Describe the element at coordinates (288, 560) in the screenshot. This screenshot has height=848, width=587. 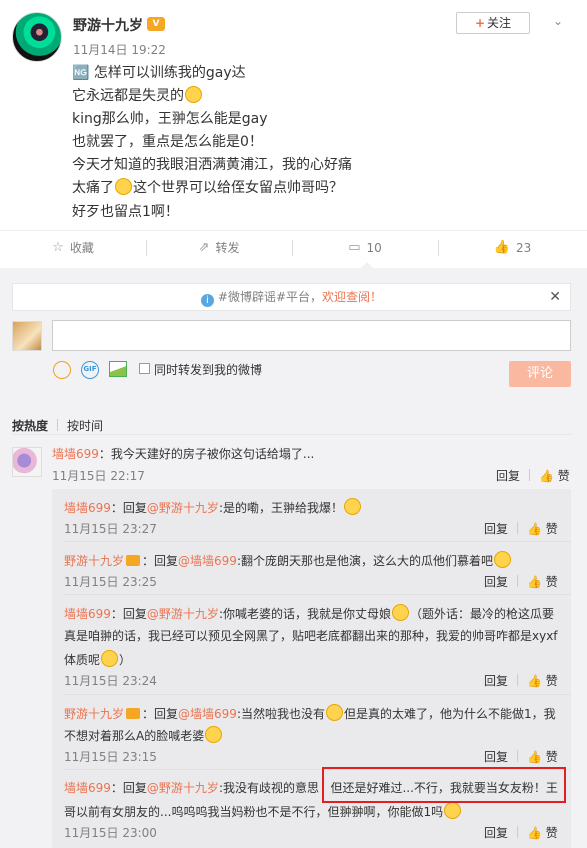
I see `reply-text: 野游十九岁 ：回复@墙墙699:翻个庞朗天那也是他演，这么大的瓜他们慕着吧` at that location.